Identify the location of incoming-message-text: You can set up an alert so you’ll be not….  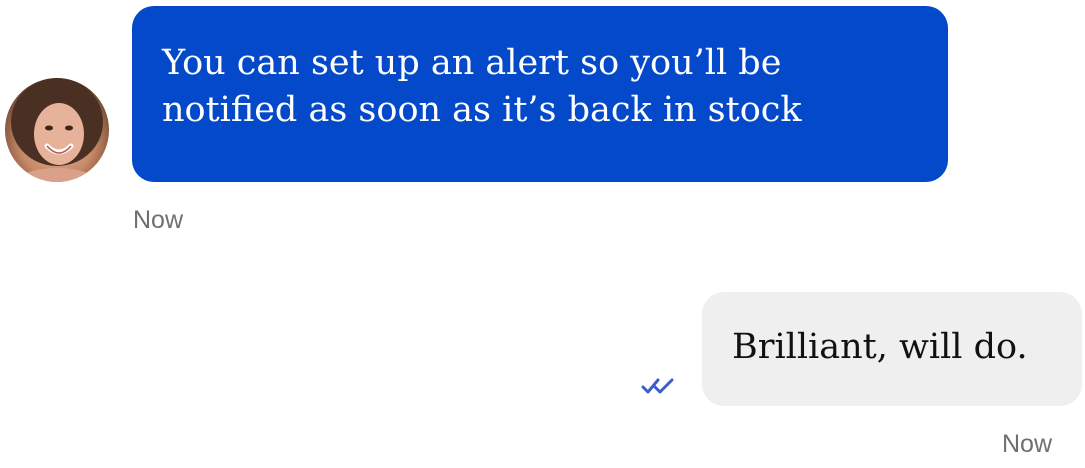
(482, 86).